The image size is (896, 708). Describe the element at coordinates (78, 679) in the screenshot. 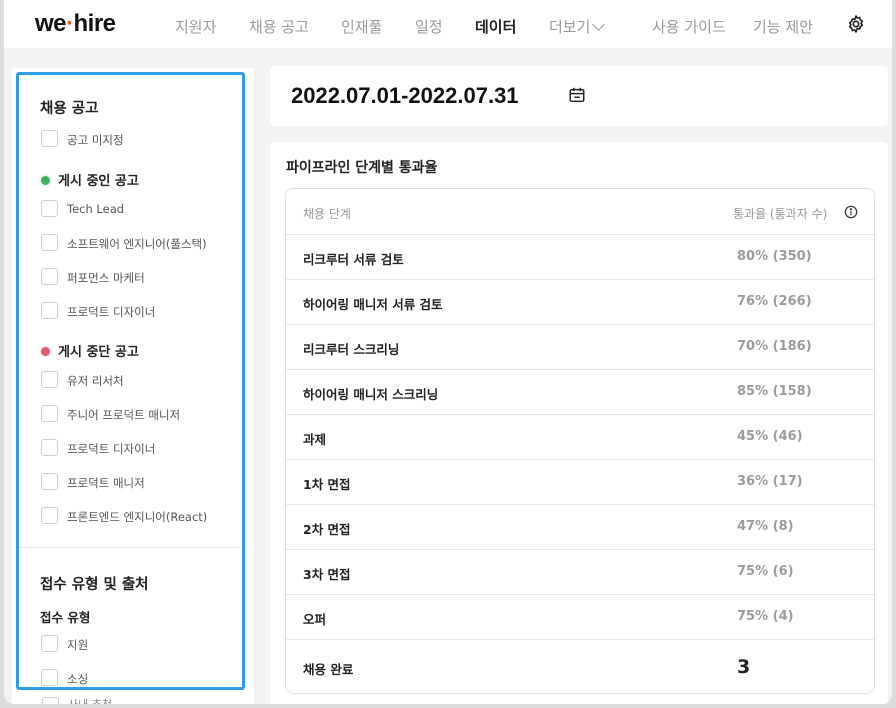

I see `label-type-sourcing: 소싱` at that location.